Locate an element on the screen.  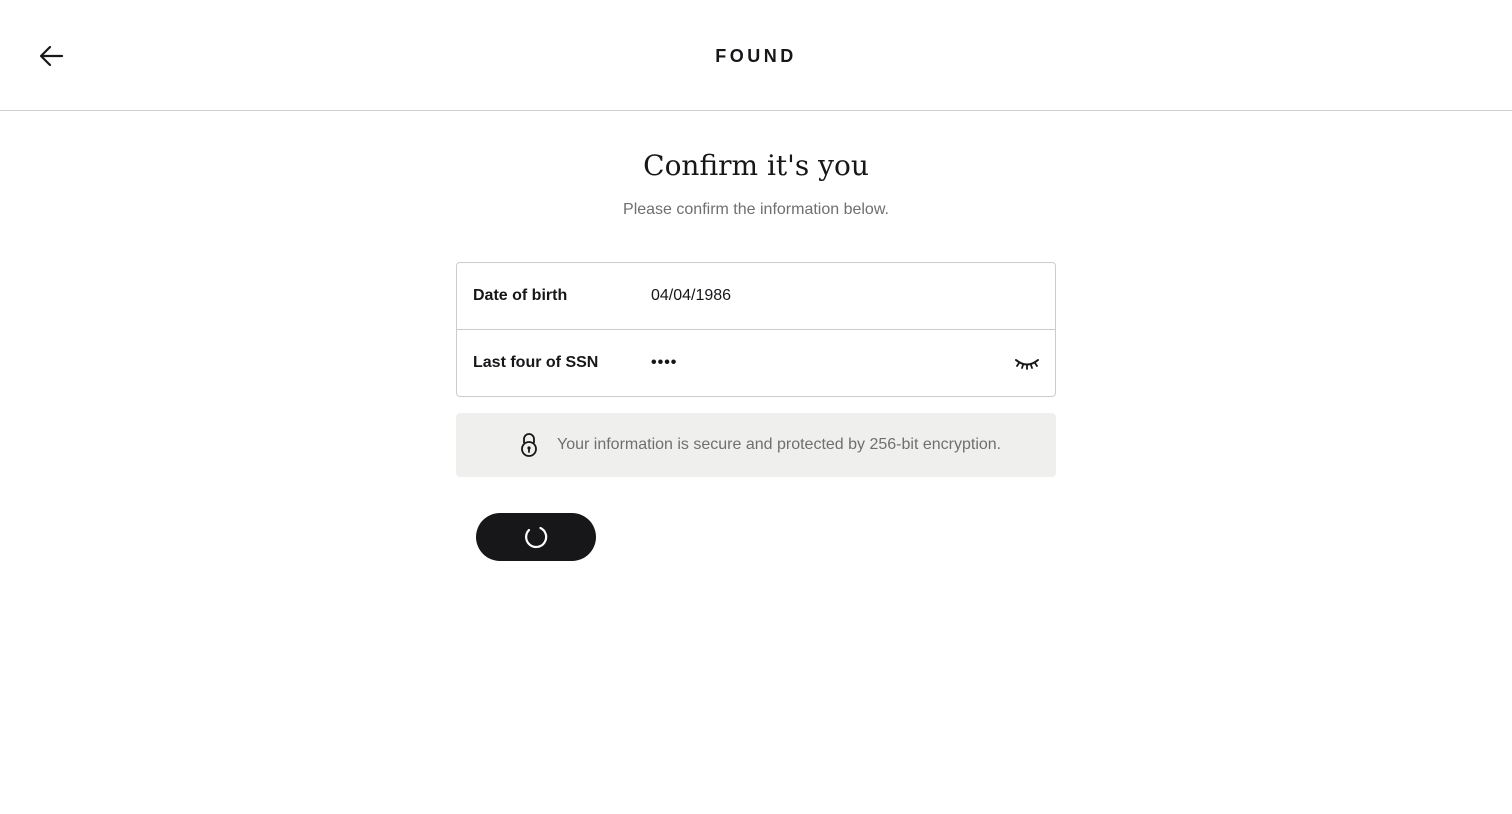
confirm-form: Date of birth Last four of SSN •••• is located at coordinates (756, 329).